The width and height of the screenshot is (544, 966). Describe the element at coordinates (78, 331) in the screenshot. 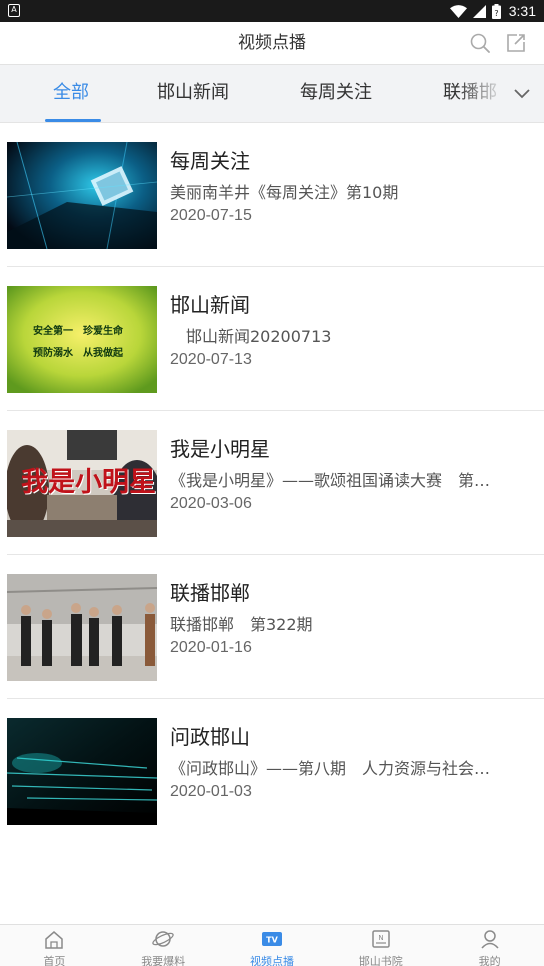

I see `thumbnail-caption: 安全第一 珍爱生命` at that location.